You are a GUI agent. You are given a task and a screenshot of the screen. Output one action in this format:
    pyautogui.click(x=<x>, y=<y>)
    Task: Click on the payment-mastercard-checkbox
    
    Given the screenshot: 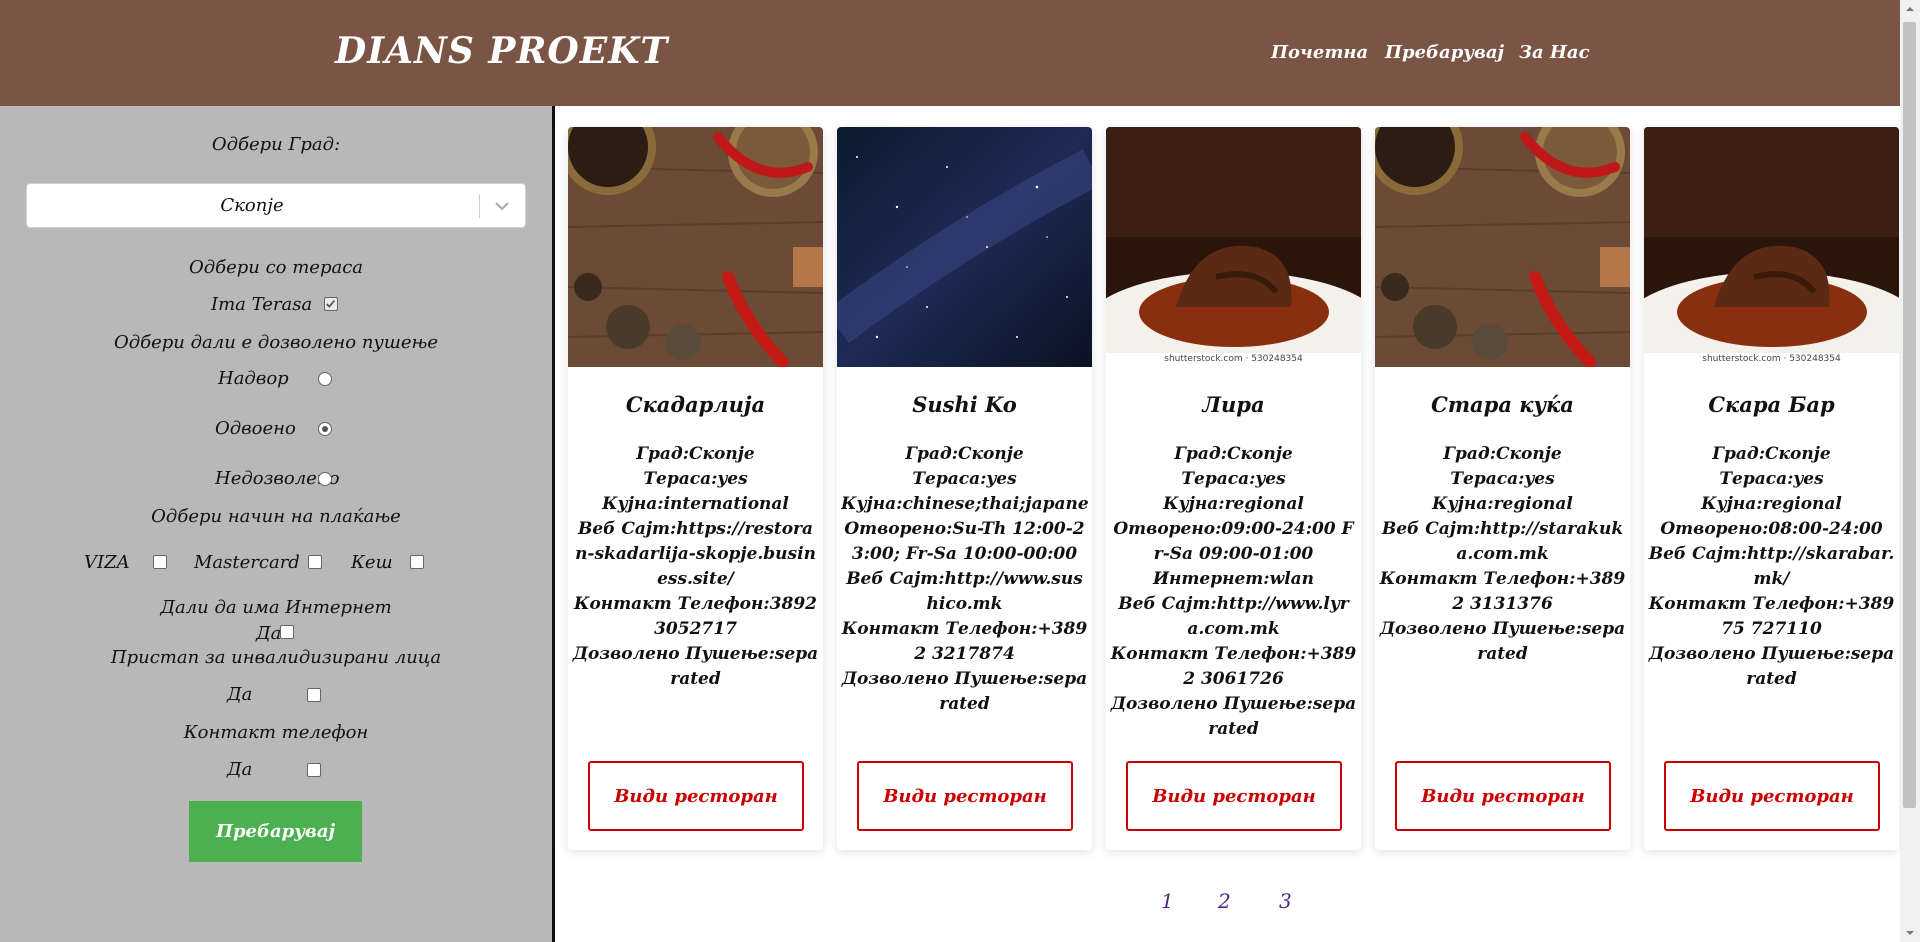 What is the action you would take?
    pyautogui.click(x=315, y=562)
    